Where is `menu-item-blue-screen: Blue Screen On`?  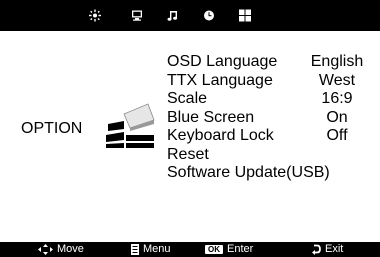
menu-item-blue-screen: Blue Screen On is located at coordinates (272, 118).